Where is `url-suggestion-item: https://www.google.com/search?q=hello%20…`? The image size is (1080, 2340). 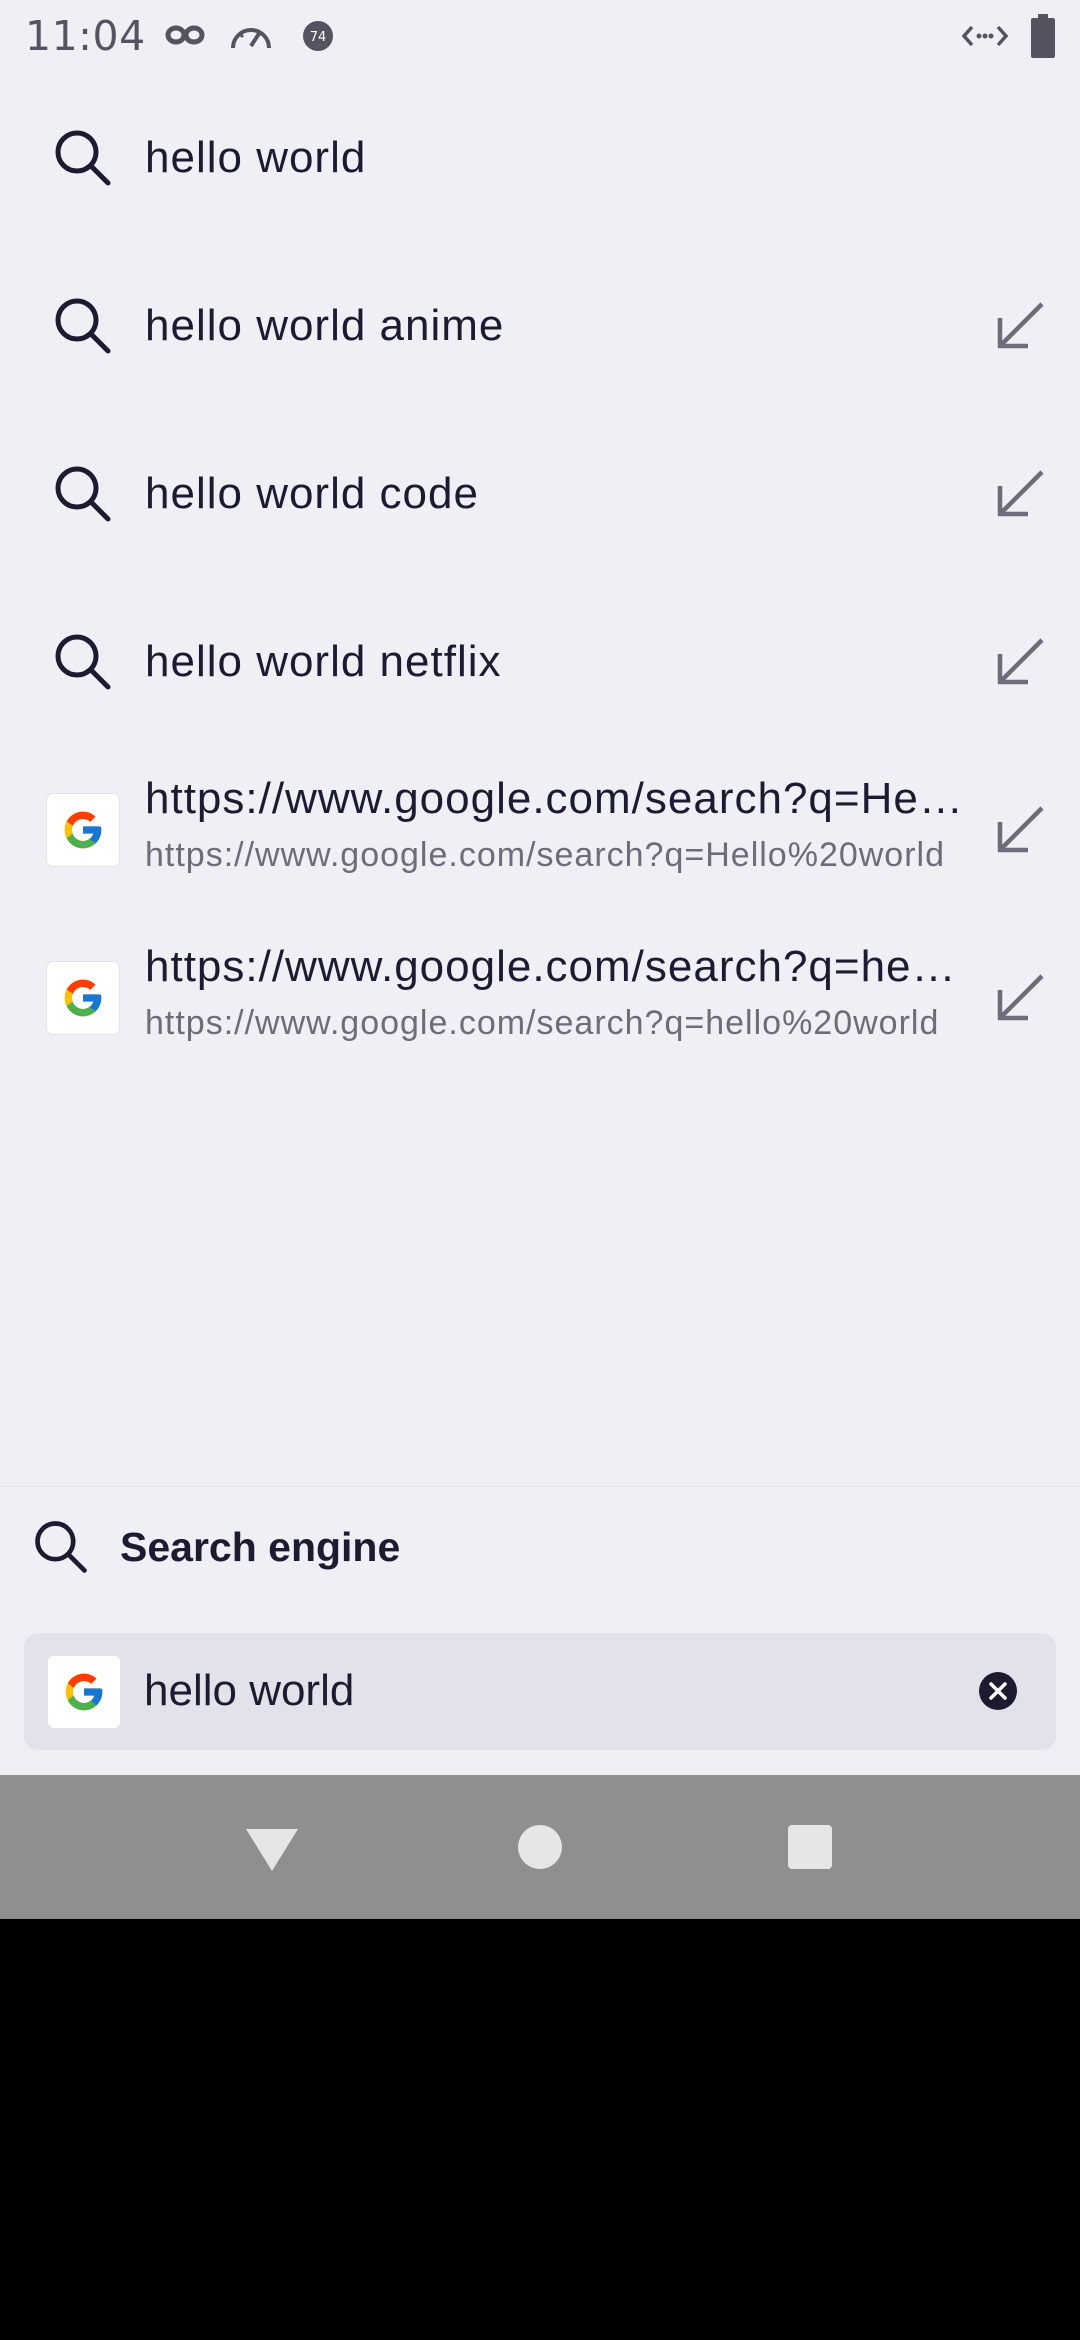
url-suggestion-item: https://www.google.com/search?q=hello%20… is located at coordinates (540, 998).